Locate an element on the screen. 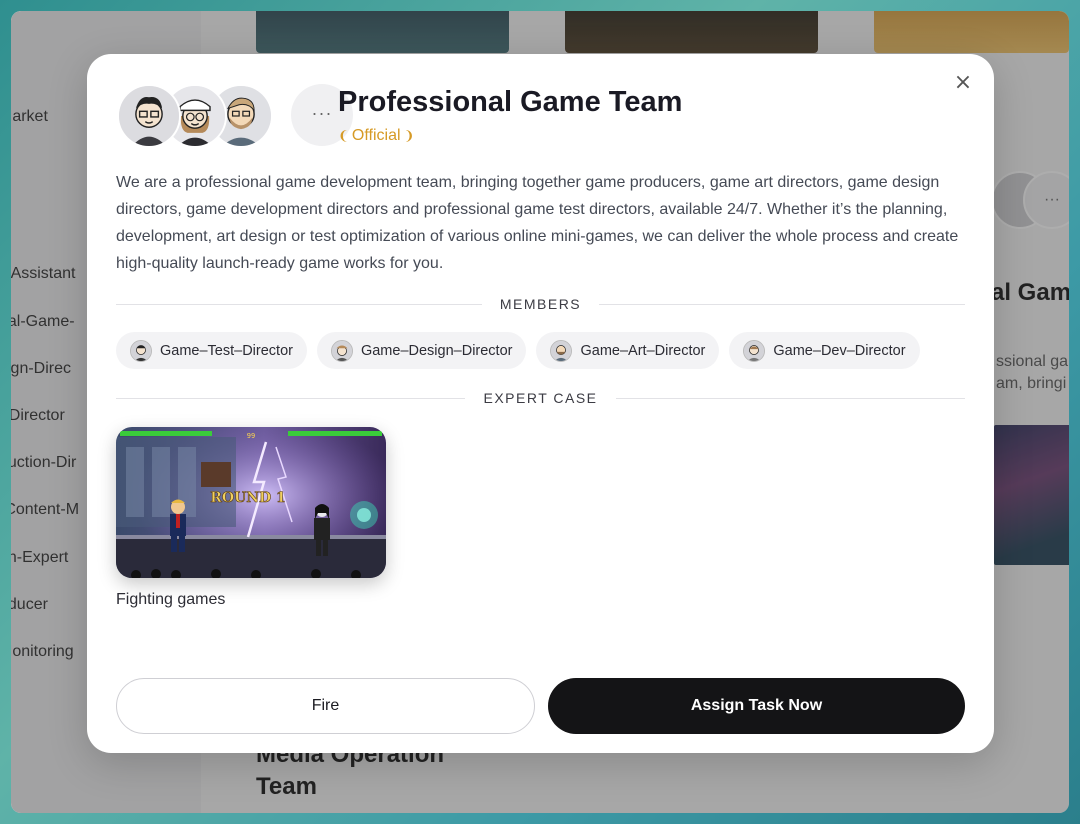 The width and height of the screenshot is (1080, 824). member-chip: Game–Art–Director is located at coordinates (628, 350).